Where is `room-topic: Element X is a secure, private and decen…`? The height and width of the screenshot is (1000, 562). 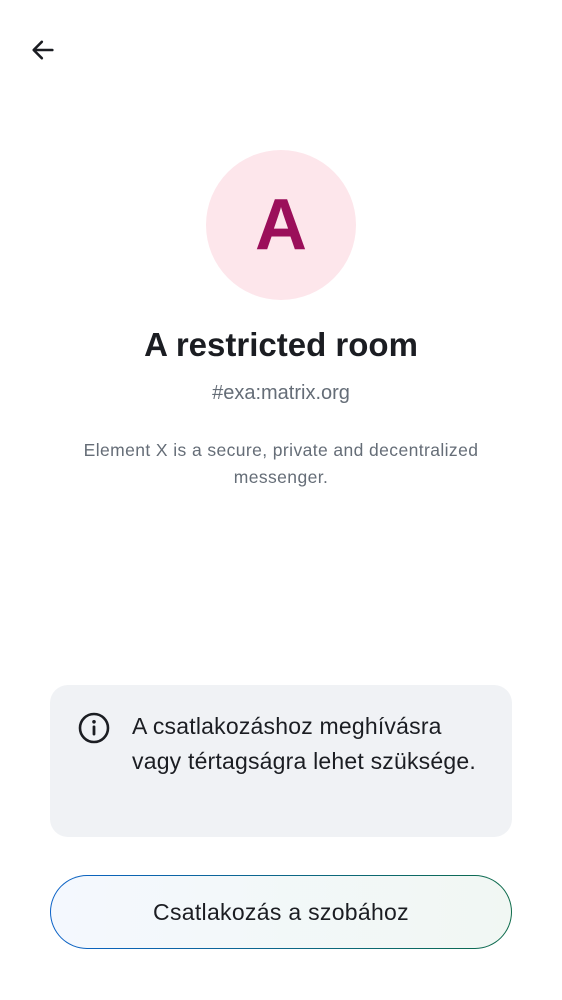
room-topic: Element X is a secure, private and decen… is located at coordinates (281, 463).